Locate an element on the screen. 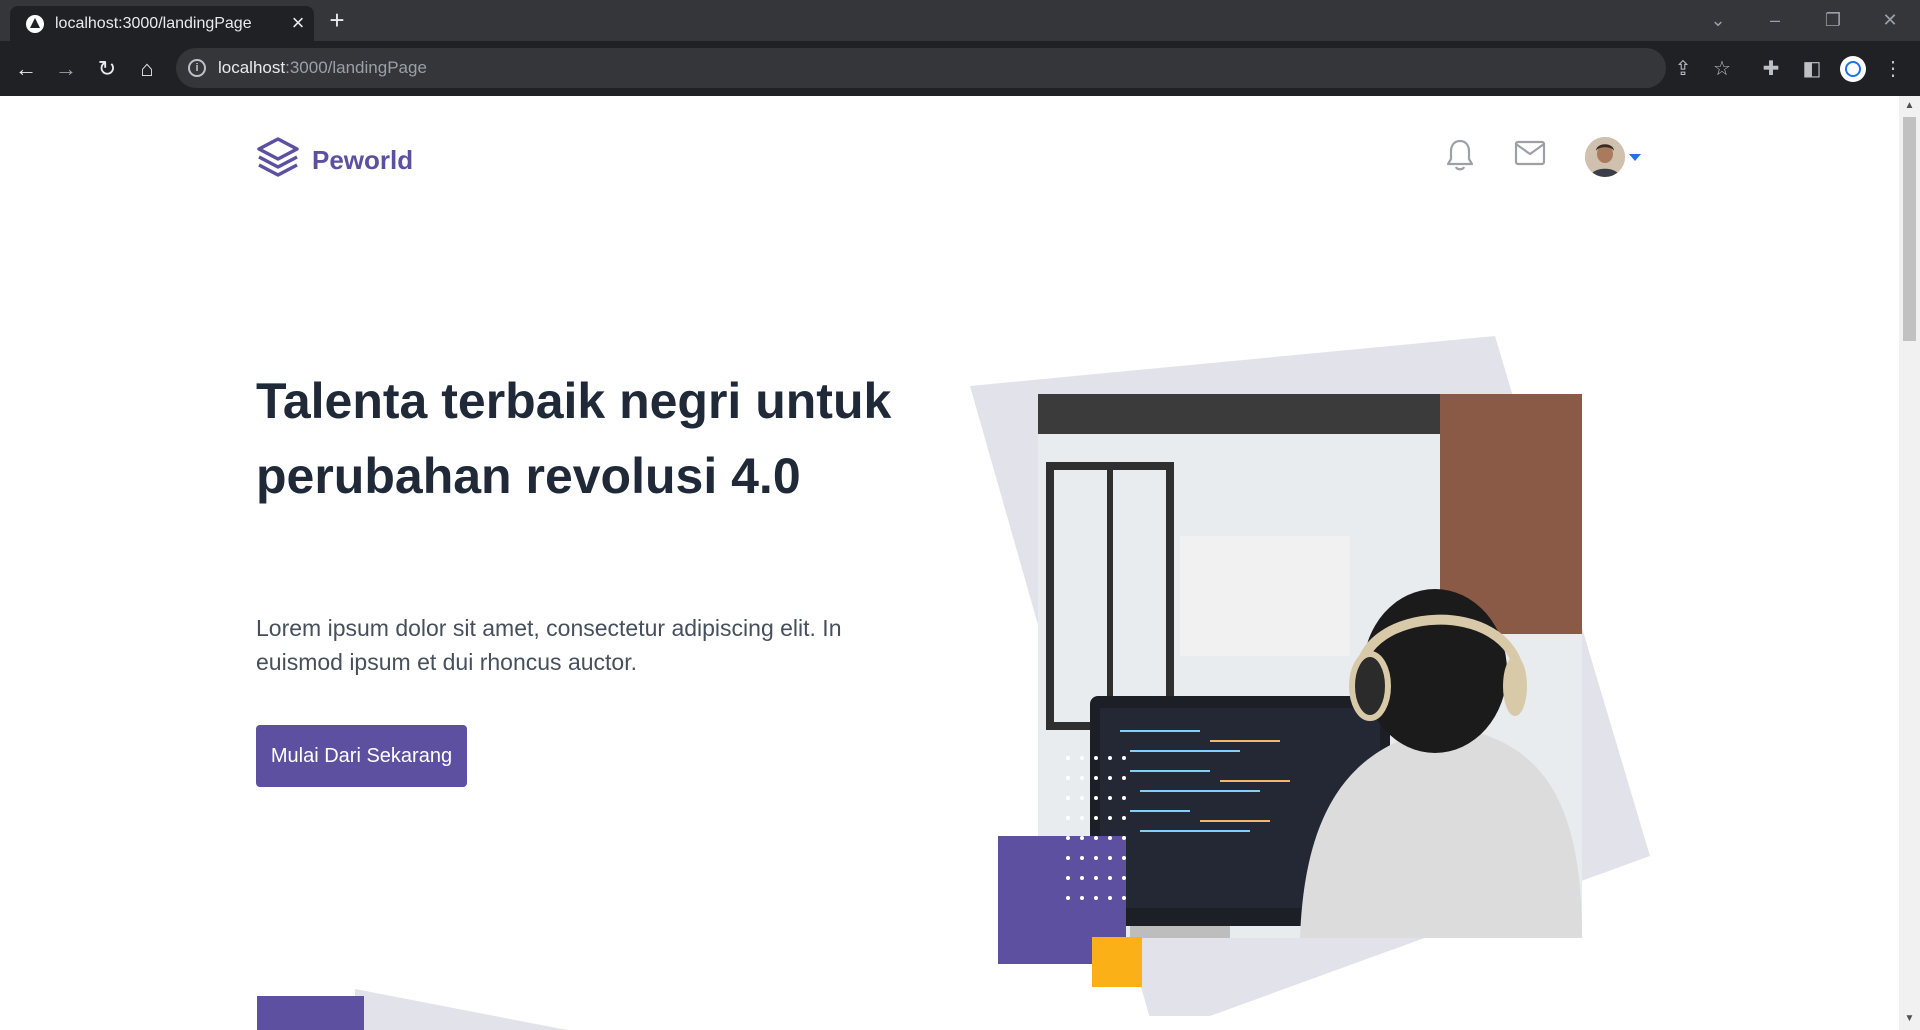 This screenshot has height=1030, width=1920. profile-icon is located at coordinates (1853, 69).